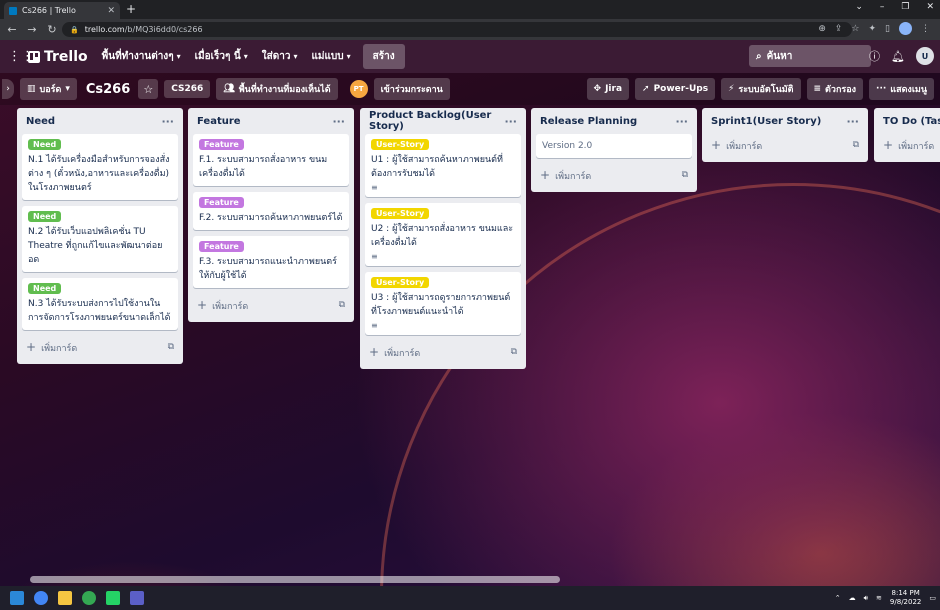  What do you see at coordinates (40, 121) in the screenshot?
I see `list-title: Need` at bounding box center [40, 121].